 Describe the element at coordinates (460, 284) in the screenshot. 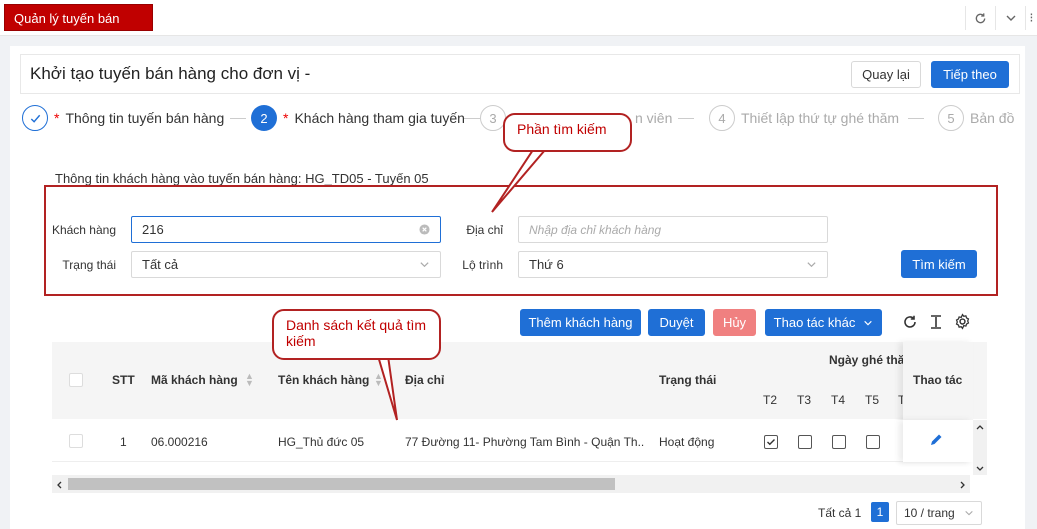

I see `callout-pointers` at that location.